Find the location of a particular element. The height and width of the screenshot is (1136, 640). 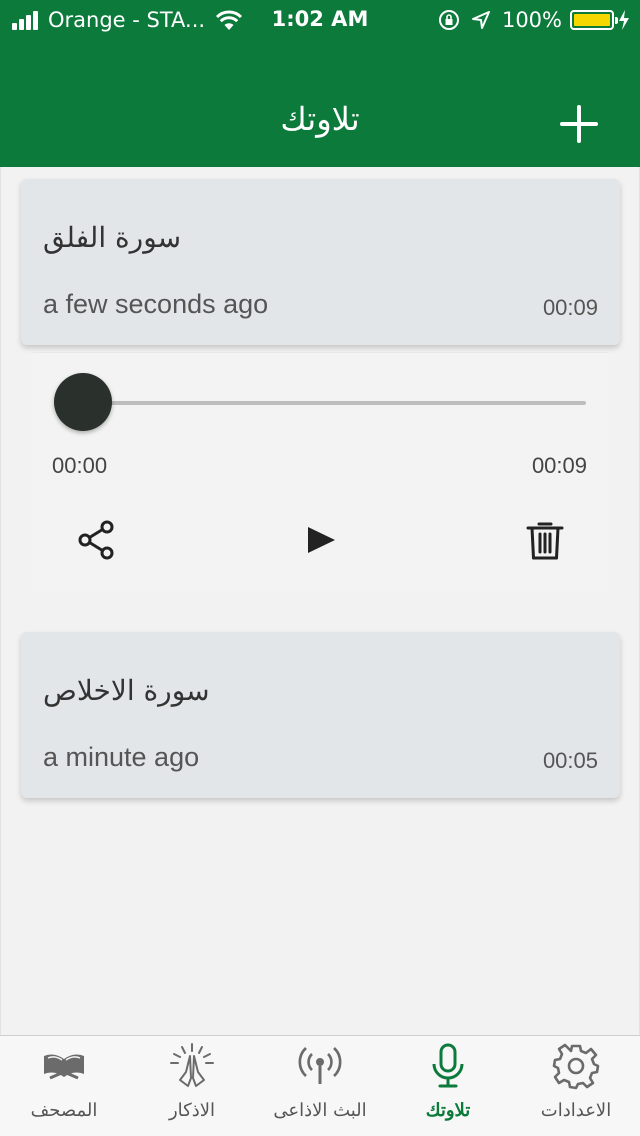

tab-label: المصحف is located at coordinates (64, 1110).